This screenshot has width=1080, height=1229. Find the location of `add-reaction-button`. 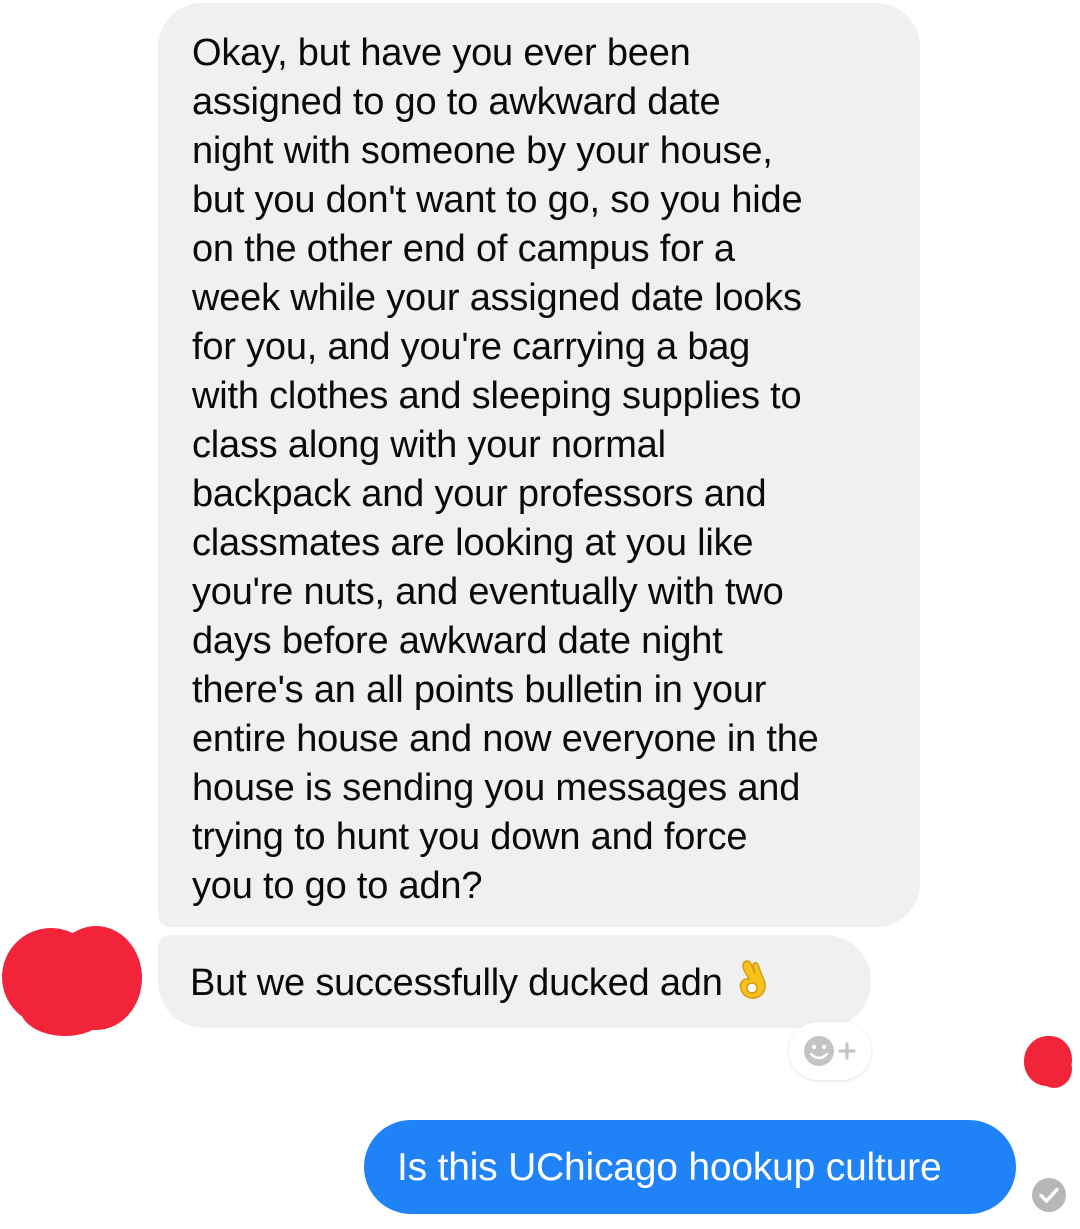

add-reaction-button is located at coordinates (830, 1051).